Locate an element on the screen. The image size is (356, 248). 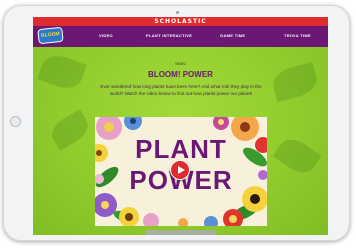
brand-logo-text: SCHOLASTIC is located at coordinates (180, 21).